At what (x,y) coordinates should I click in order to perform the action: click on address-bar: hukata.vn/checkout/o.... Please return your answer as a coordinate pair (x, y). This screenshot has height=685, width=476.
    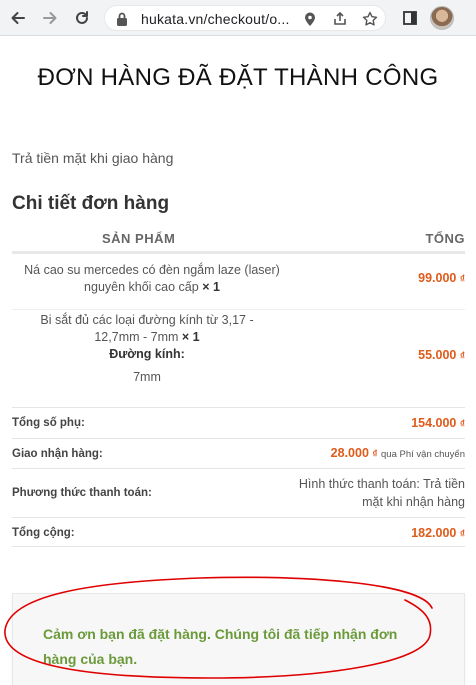
    Looking at the image, I should click on (245, 18).